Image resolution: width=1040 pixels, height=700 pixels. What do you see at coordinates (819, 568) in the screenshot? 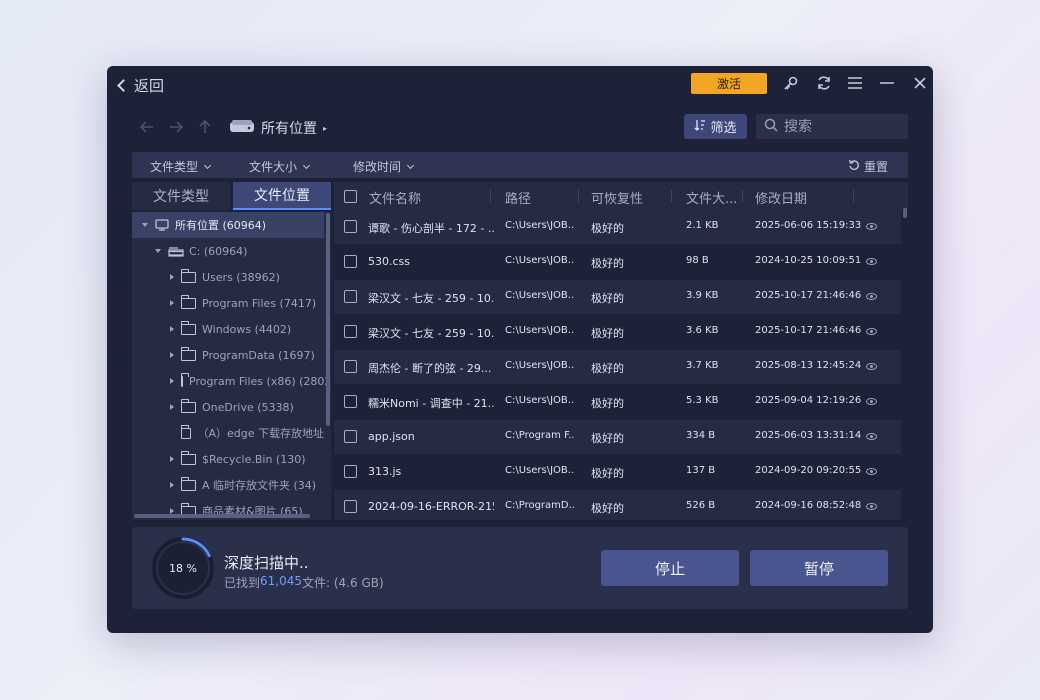
I see `pause-button: 暂停` at bounding box center [819, 568].